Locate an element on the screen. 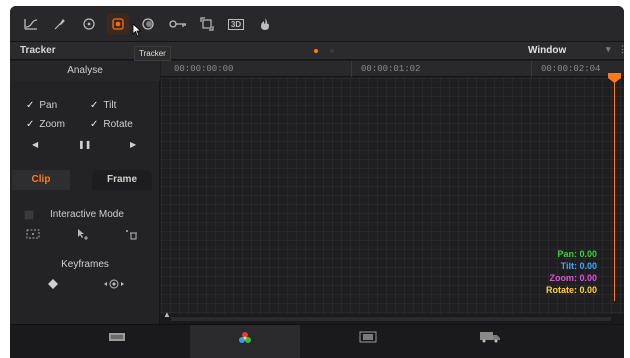  scrollbar-thumb is located at coordinates (391, 319).